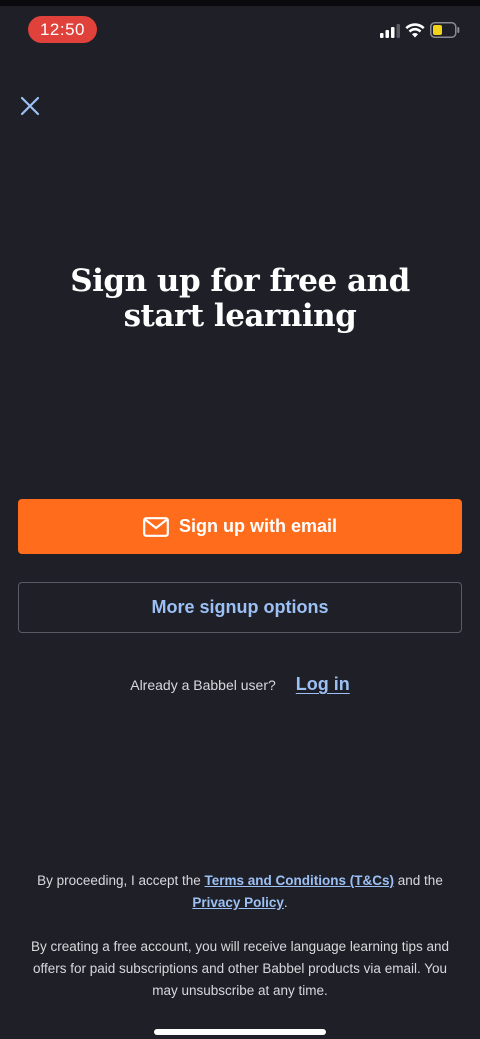  Describe the element at coordinates (418, 880) in the screenshot. I see `consent-middle: and the` at that location.